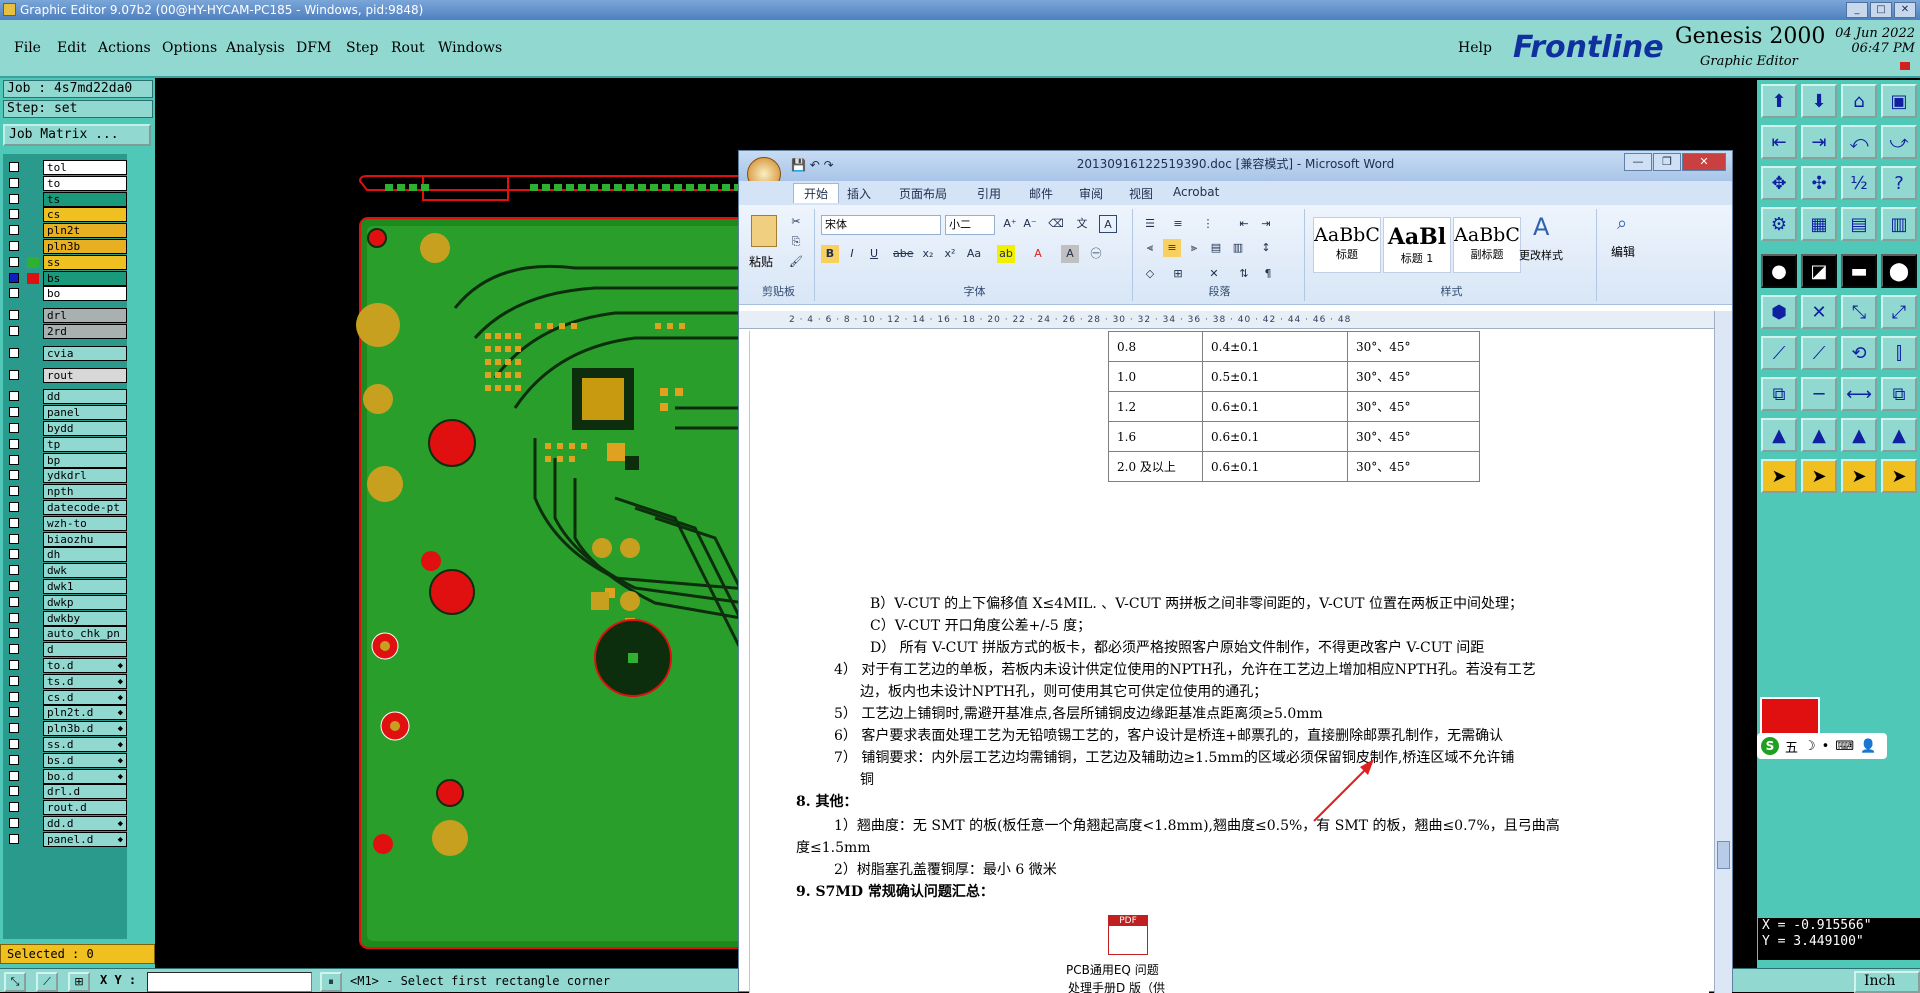 The width and height of the screenshot is (1920, 993). I want to click on units-select: Inch, so click(1887, 982).